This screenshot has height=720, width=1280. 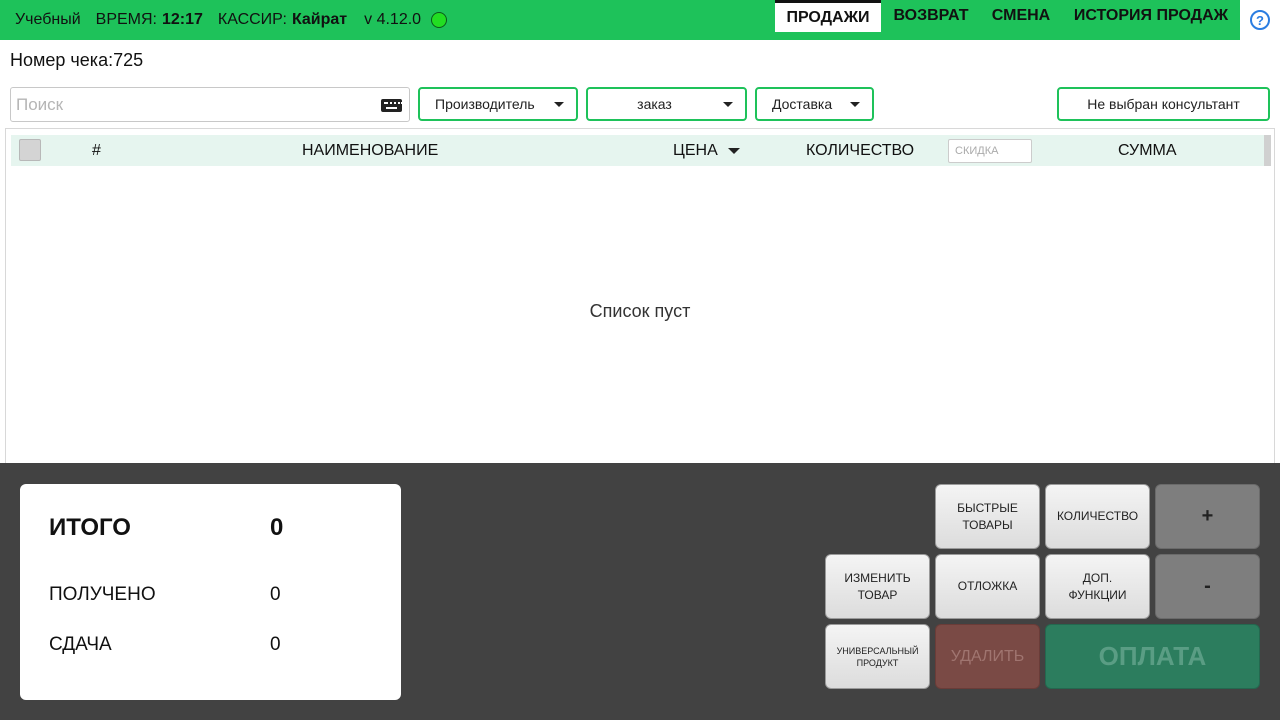 What do you see at coordinates (102, 594) in the screenshot?
I see `received-label: ПОЛУЧЕНО` at bounding box center [102, 594].